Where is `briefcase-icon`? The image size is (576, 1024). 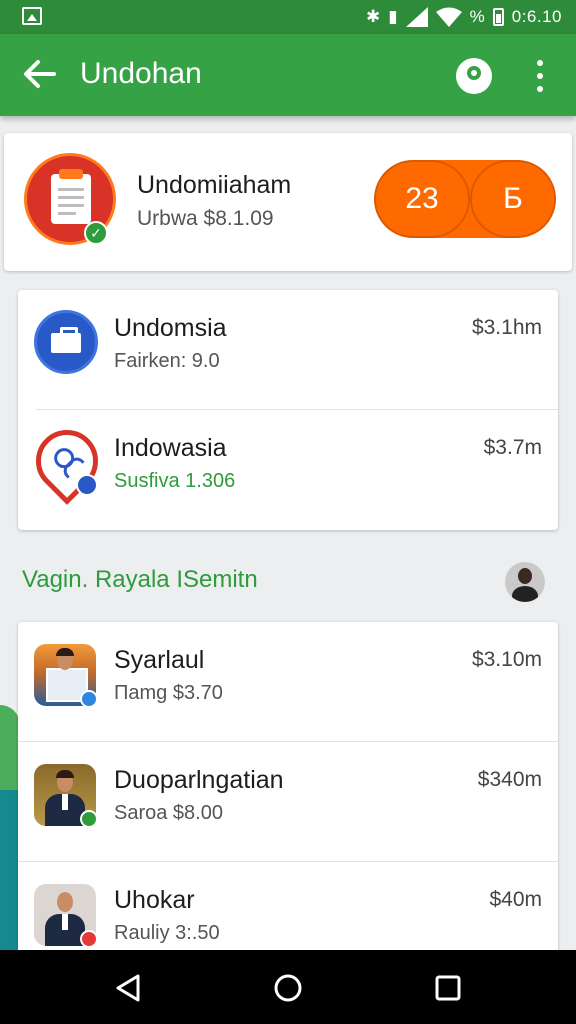 briefcase-icon is located at coordinates (66, 342).